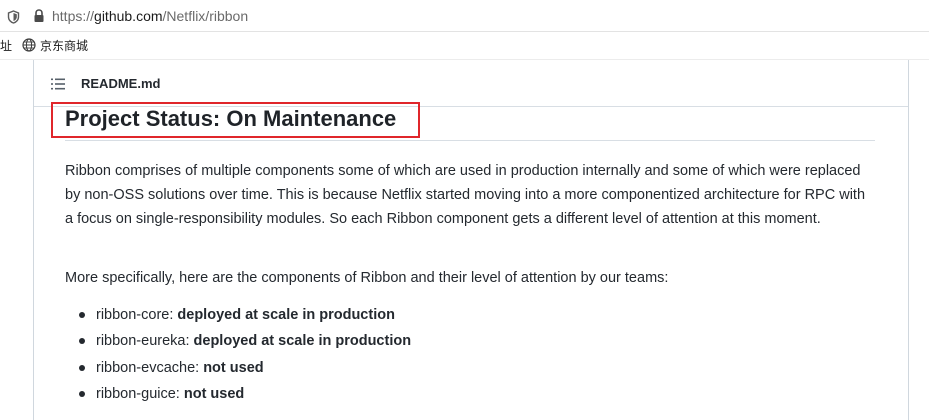 Image resolution: width=929 pixels, height=420 pixels. I want to click on component-name: ribbon-core:, so click(135, 315).